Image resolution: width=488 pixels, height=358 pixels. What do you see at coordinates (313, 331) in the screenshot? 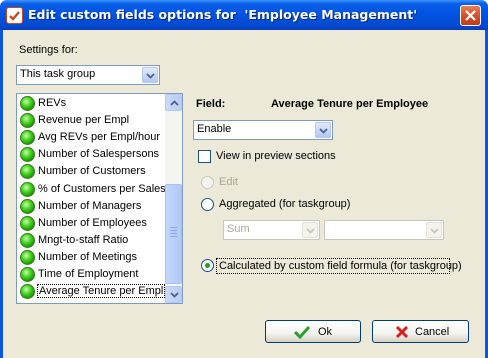
I see `ok-button: Ok` at bounding box center [313, 331].